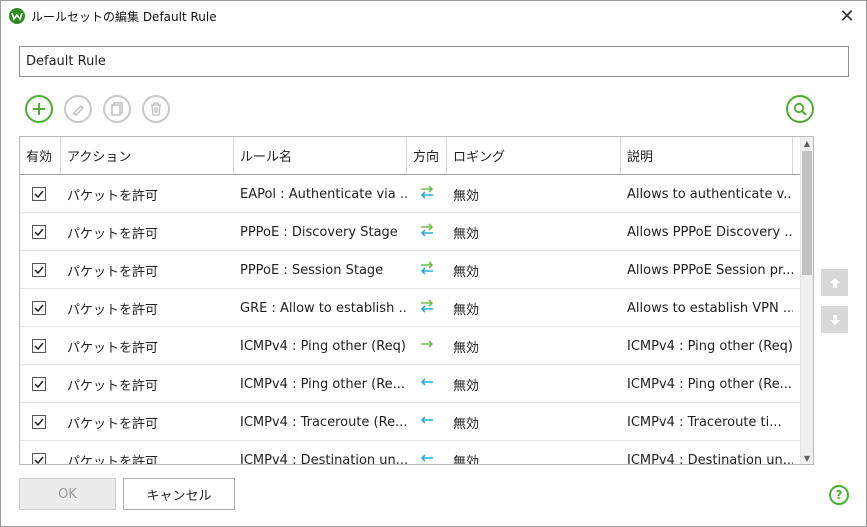 Image resolution: width=867 pixels, height=527 pixels. What do you see at coordinates (78, 109) in the screenshot?
I see `edit-rule-button` at bounding box center [78, 109].